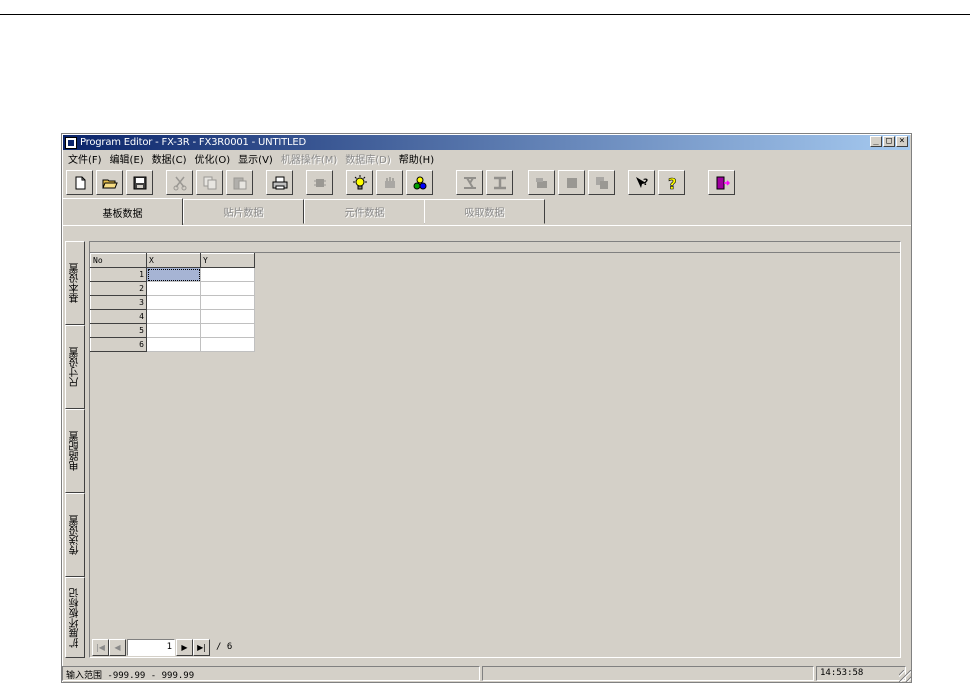 The width and height of the screenshot is (970, 684). Describe the element at coordinates (127, 158) in the screenshot. I see `menu-edit: 编辑(E)` at that location.